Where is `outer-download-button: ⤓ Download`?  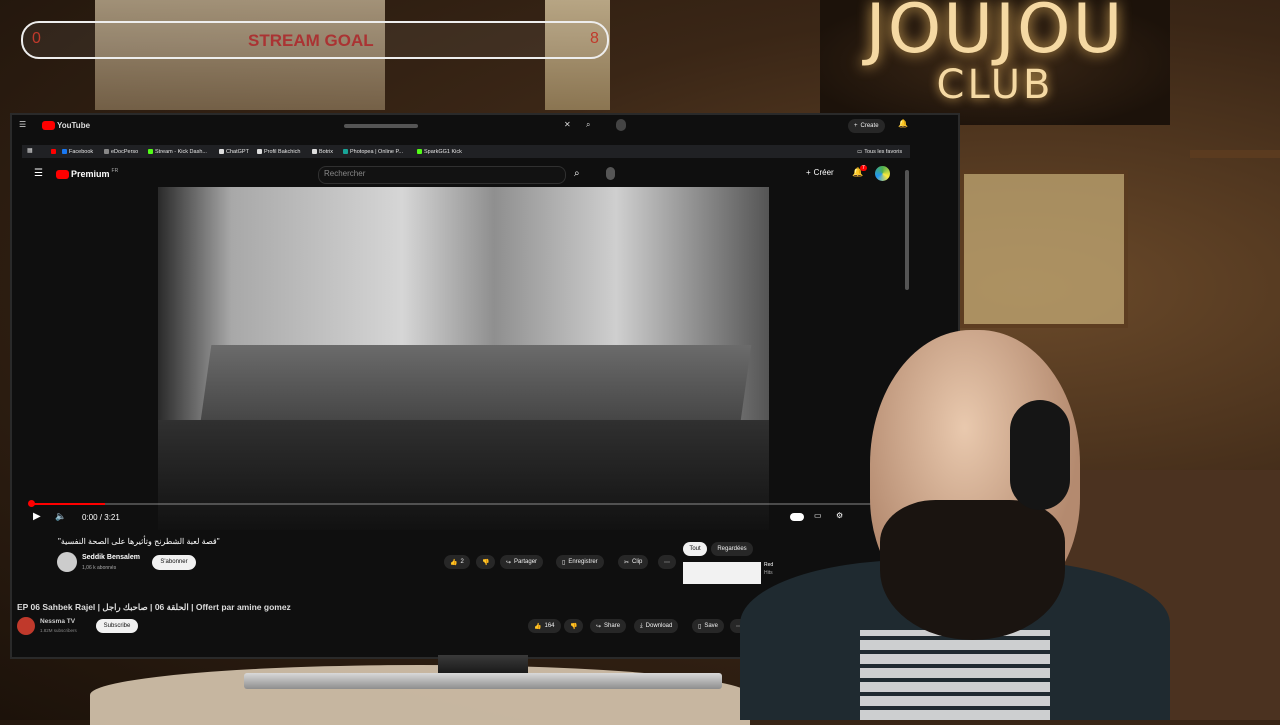
outer-download-button: ⤓ Download is located at coordinates (656, 626).